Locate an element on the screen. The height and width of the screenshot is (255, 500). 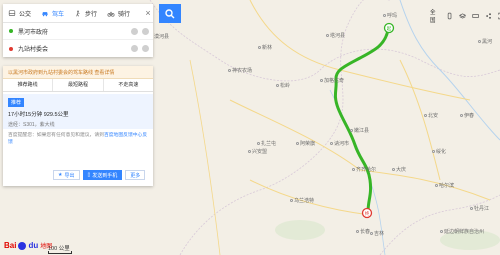
map-place-label: 讷河市 is located at coordinates (339, 143).